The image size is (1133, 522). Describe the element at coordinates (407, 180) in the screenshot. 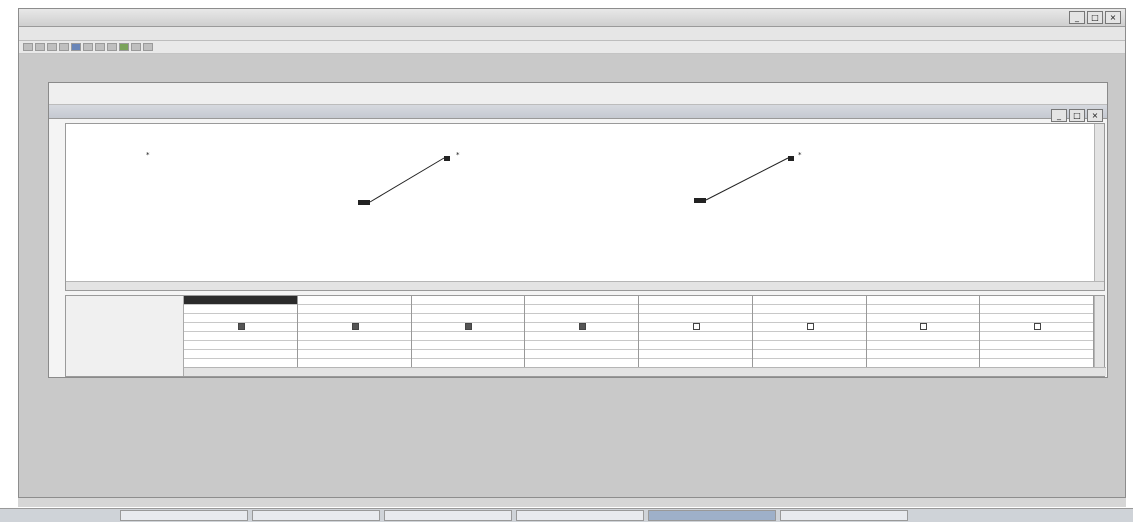

I see `relationship-line` at that location.